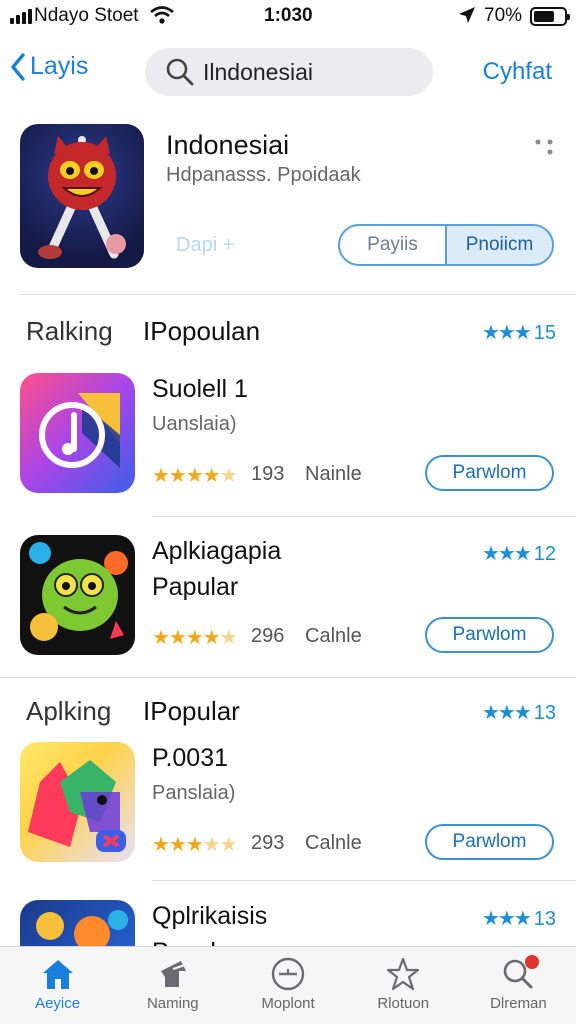 The width and height of the screenshot is (576, 1024). Describe the element at coordinates (69, 711) in the screenshot. I see `section-title: Aplking` at that location.